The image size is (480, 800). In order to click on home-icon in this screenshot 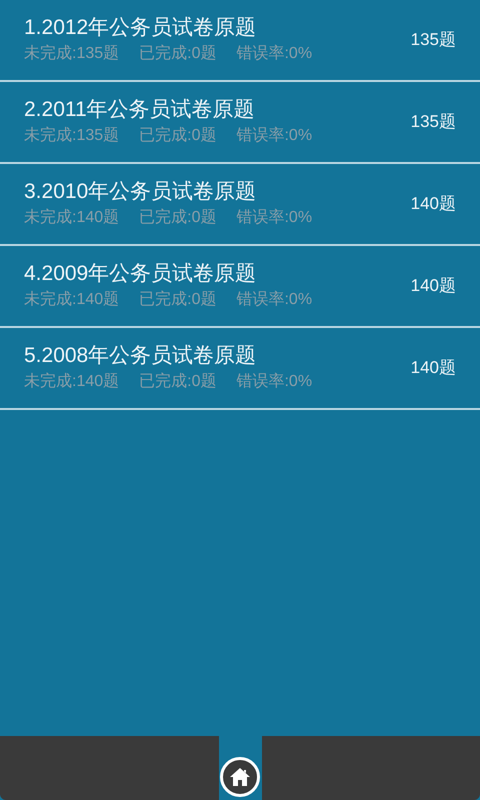, I will do `click(240, 777)`.